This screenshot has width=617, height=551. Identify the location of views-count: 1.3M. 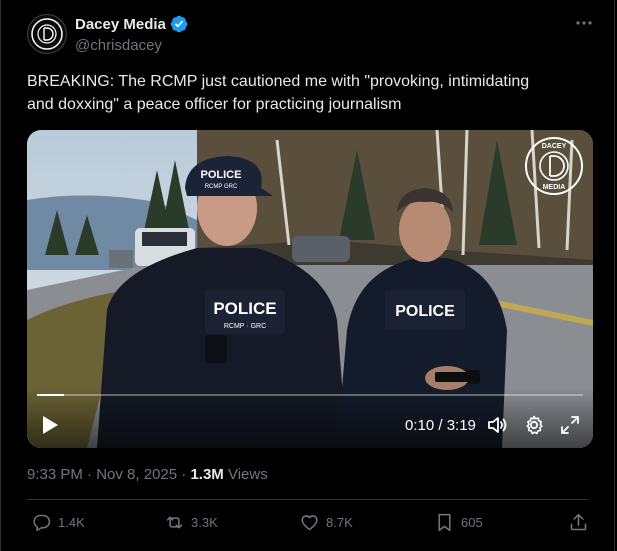
(207, 474).